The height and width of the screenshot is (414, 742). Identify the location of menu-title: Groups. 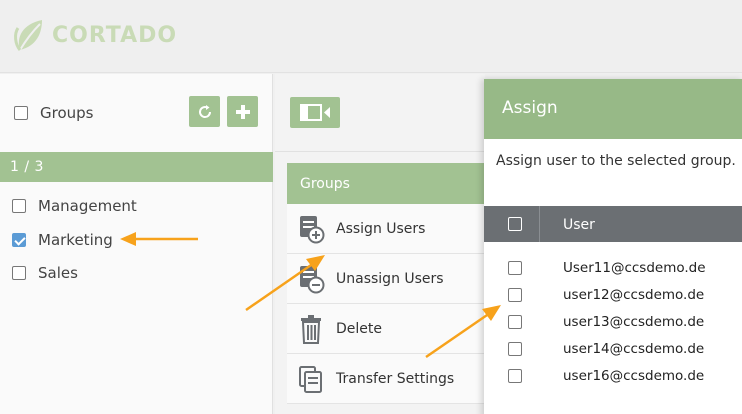
(387, 183).